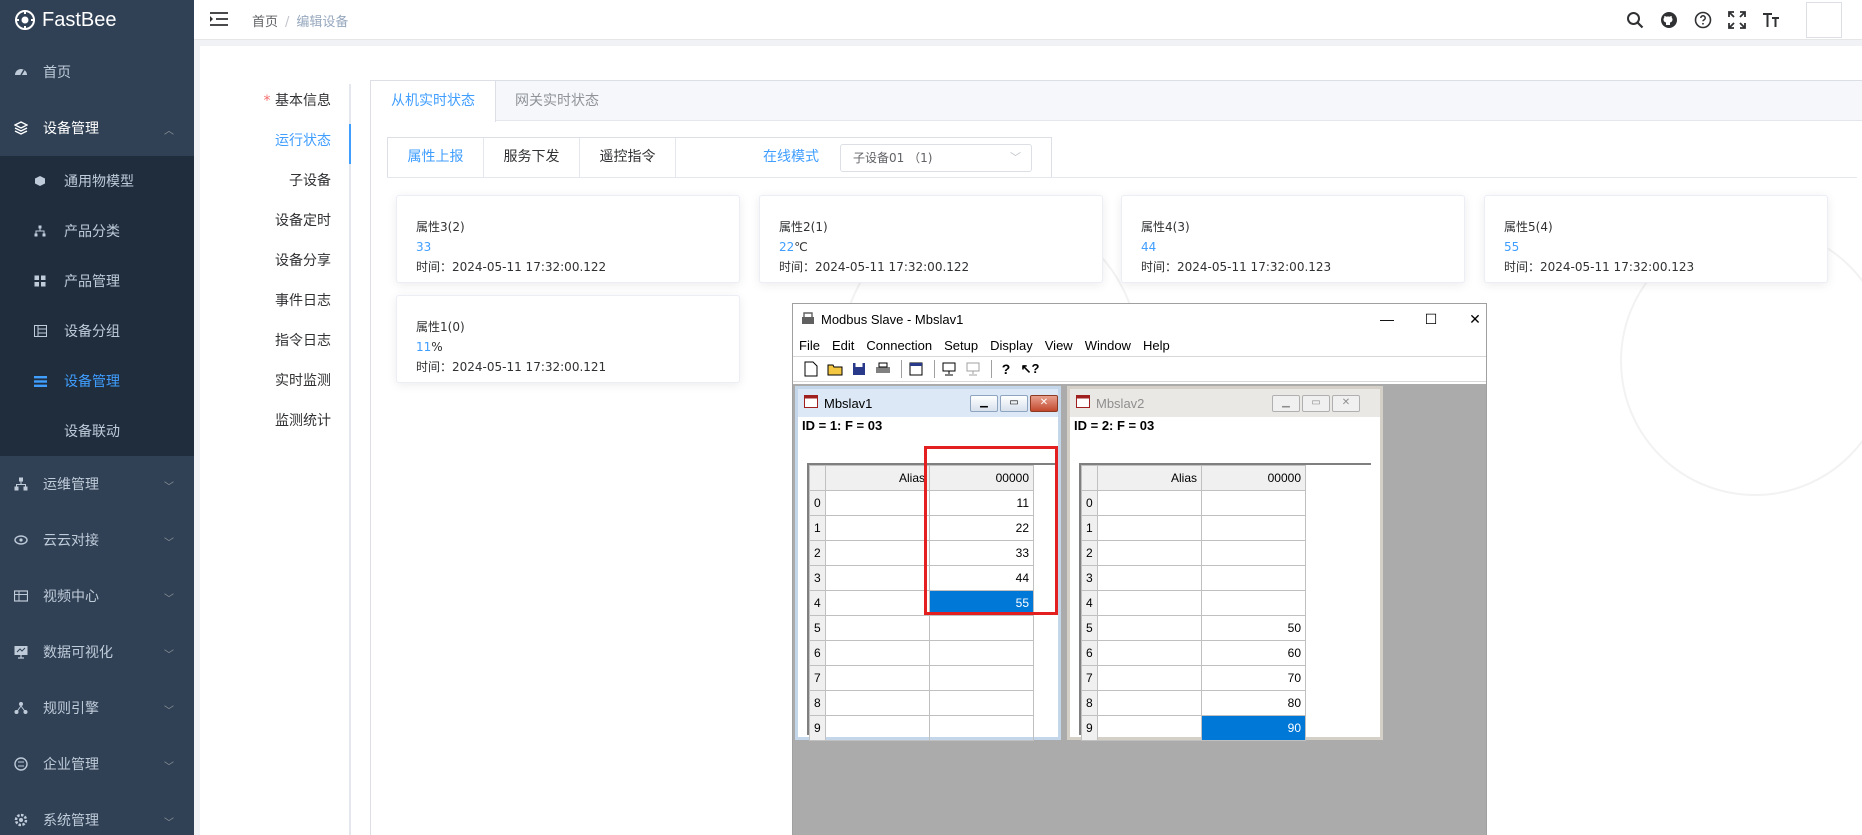 Image resolution: width=1862 pixels, height=835 pixels. I want to click on sidebar-item-label: 企业管理, so click(71, 765).